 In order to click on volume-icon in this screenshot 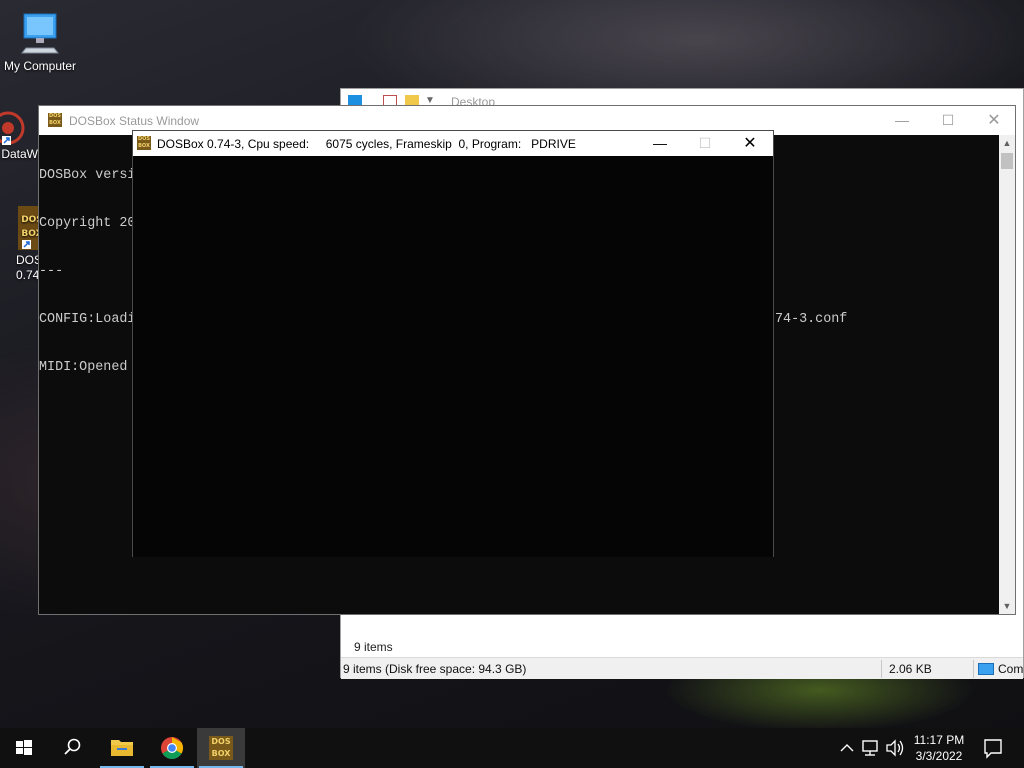, I will do `click(895, 748)`.